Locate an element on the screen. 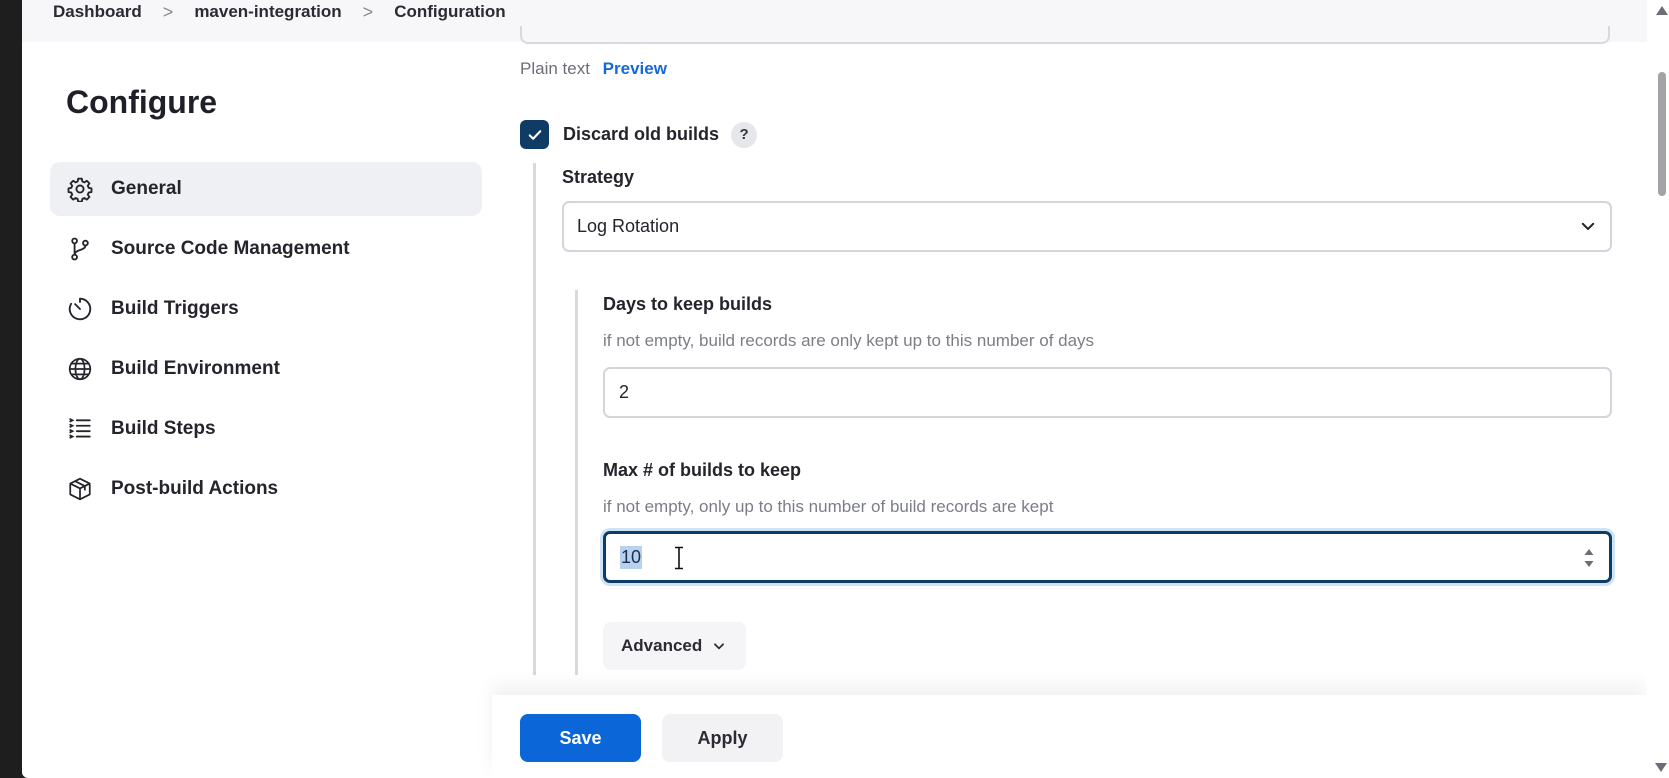 This screenshot has height=778, width=1669. check-icon is located at coordinates (534, 134).